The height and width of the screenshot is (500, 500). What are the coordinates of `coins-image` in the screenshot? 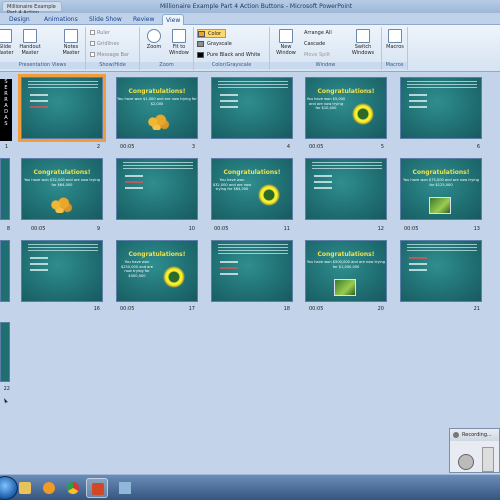 It's located at (158, 121).